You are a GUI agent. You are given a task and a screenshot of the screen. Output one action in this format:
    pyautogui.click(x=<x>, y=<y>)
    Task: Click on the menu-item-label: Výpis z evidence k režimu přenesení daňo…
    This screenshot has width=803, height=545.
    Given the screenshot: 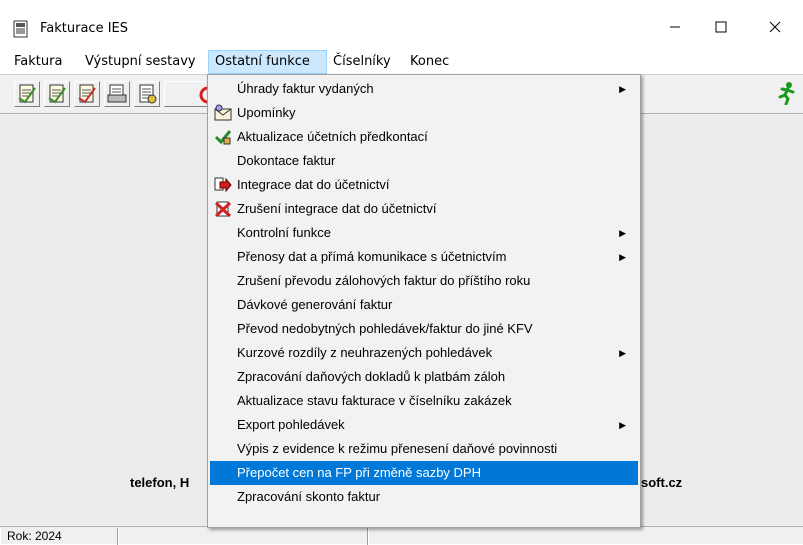 What is the action you would take?
    pyautogui.click(x=397, y=448)
    